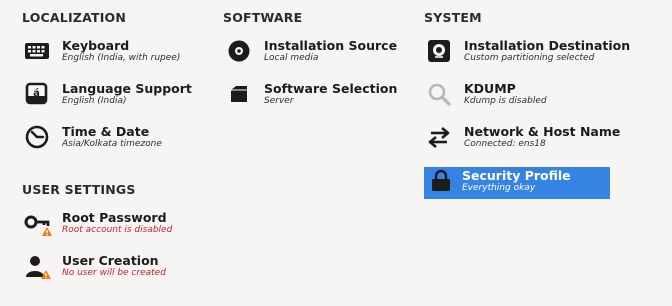 The height and width of the screenshot is (306, 672). I want to click on spoke-user-creation: User Creation No user will be created, so click(119, 269).